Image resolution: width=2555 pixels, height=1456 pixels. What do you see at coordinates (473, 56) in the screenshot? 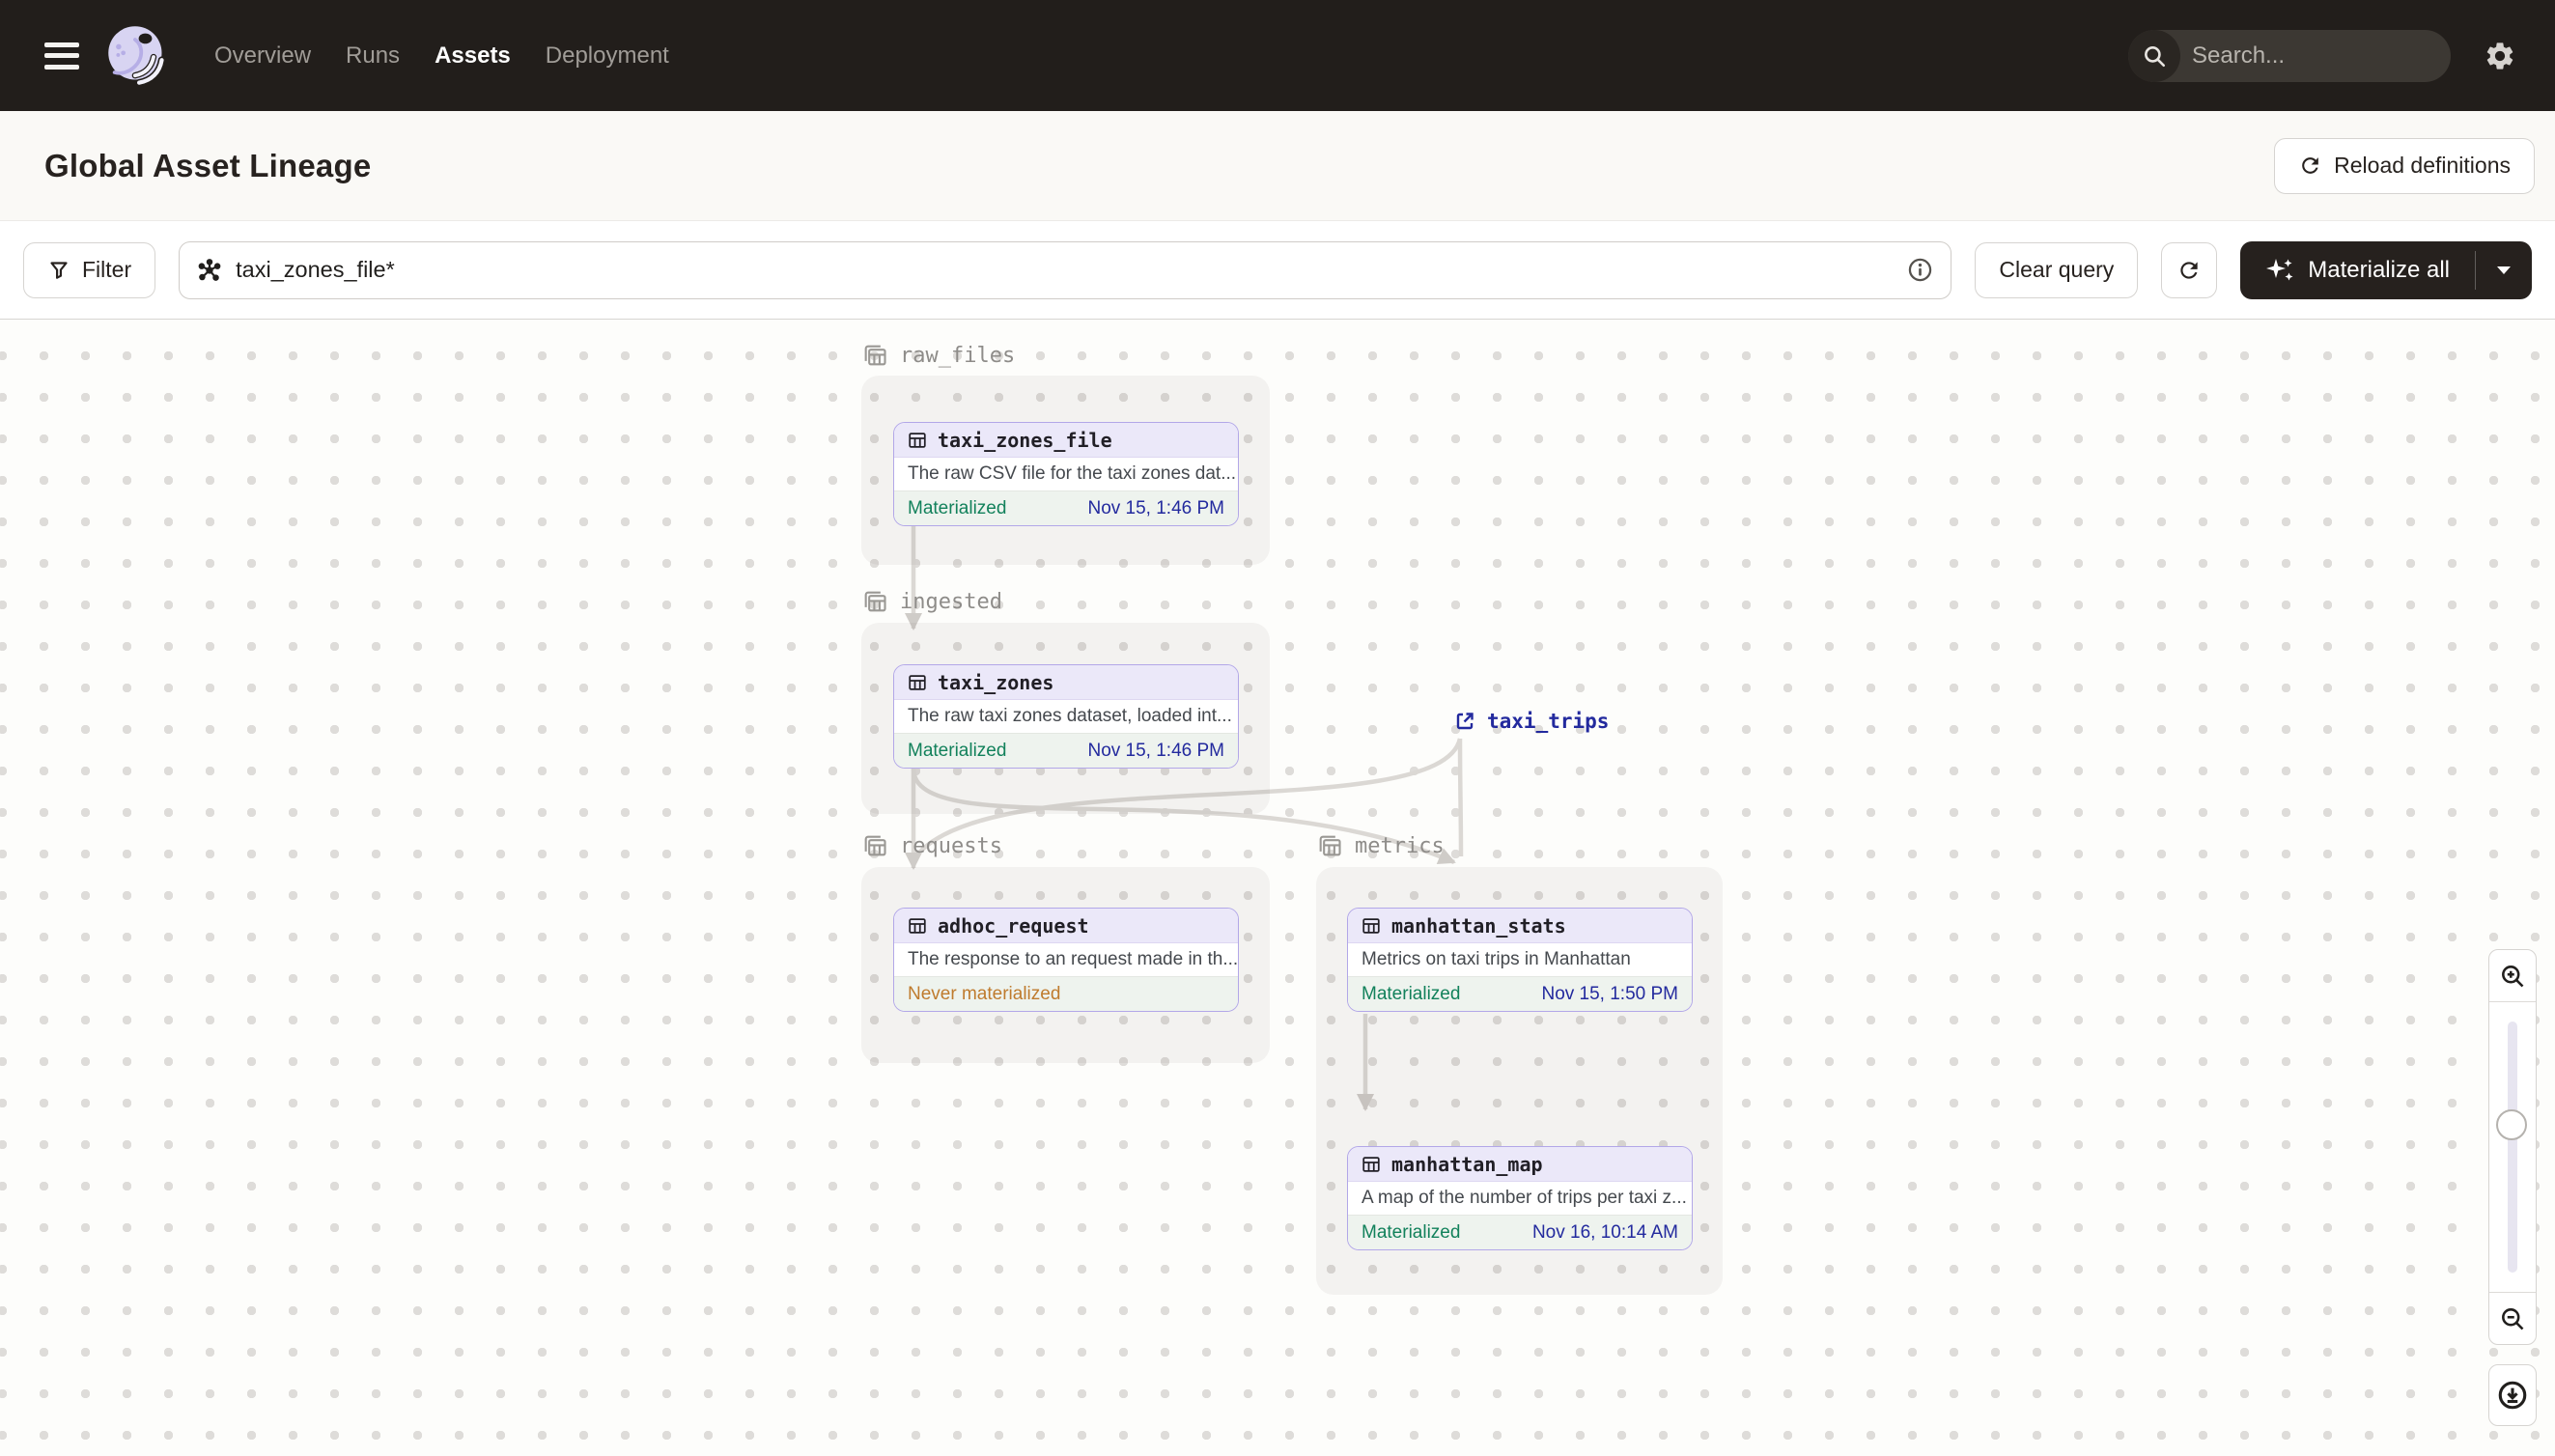
I see `nav-item-assets: Assets` at bounding box center [473, 56].